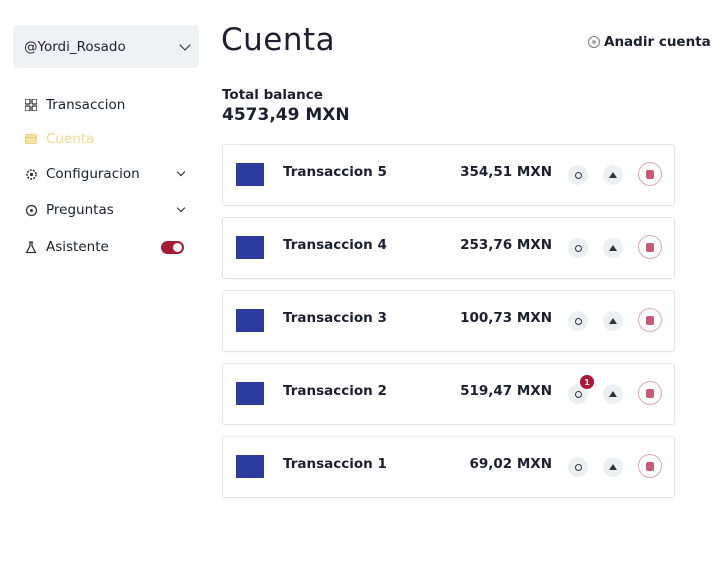 The image size is (721, 576). I want to click on gear-icon, so click(31, 174).